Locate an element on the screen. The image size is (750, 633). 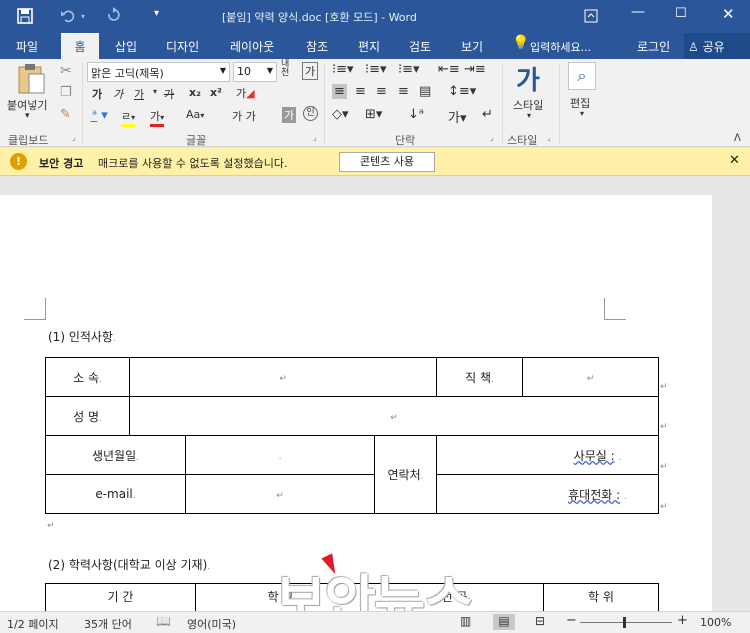
change-case-button: Aa▾ is located at coordinates (195, 114).